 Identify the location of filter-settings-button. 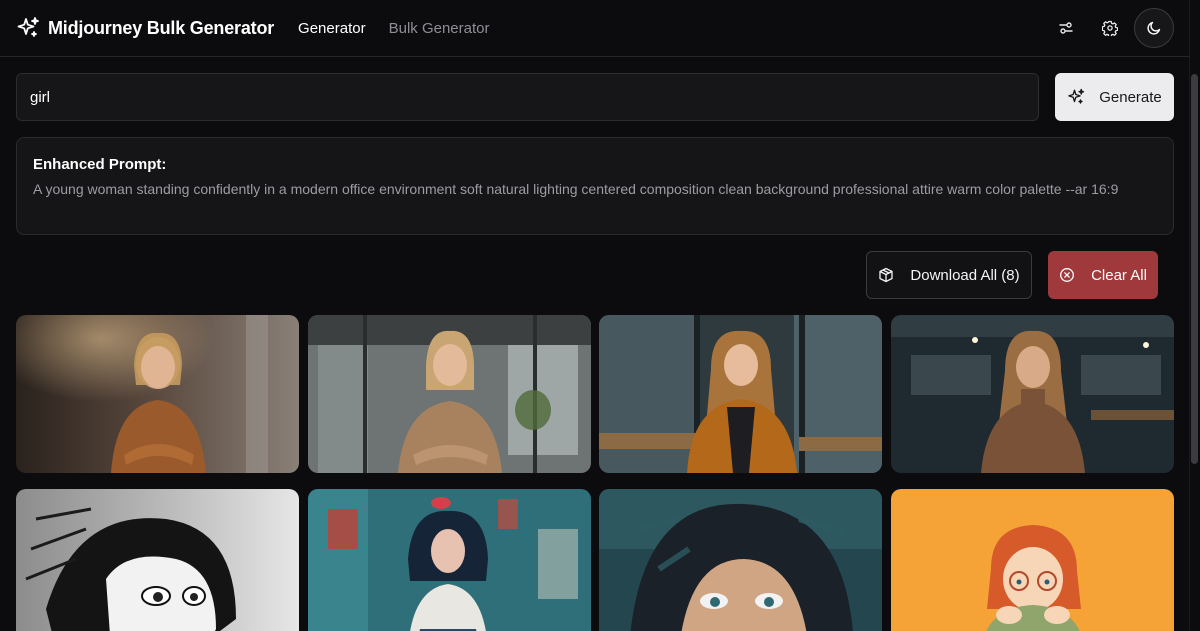
(1066, 28).